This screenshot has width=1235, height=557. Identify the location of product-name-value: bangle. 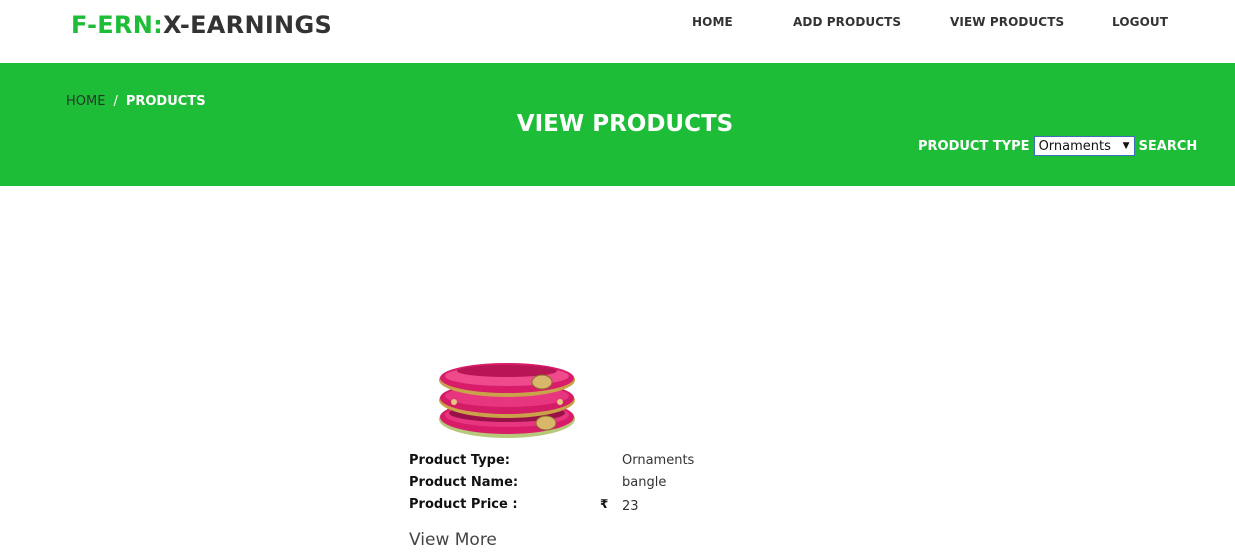
(644, 482).